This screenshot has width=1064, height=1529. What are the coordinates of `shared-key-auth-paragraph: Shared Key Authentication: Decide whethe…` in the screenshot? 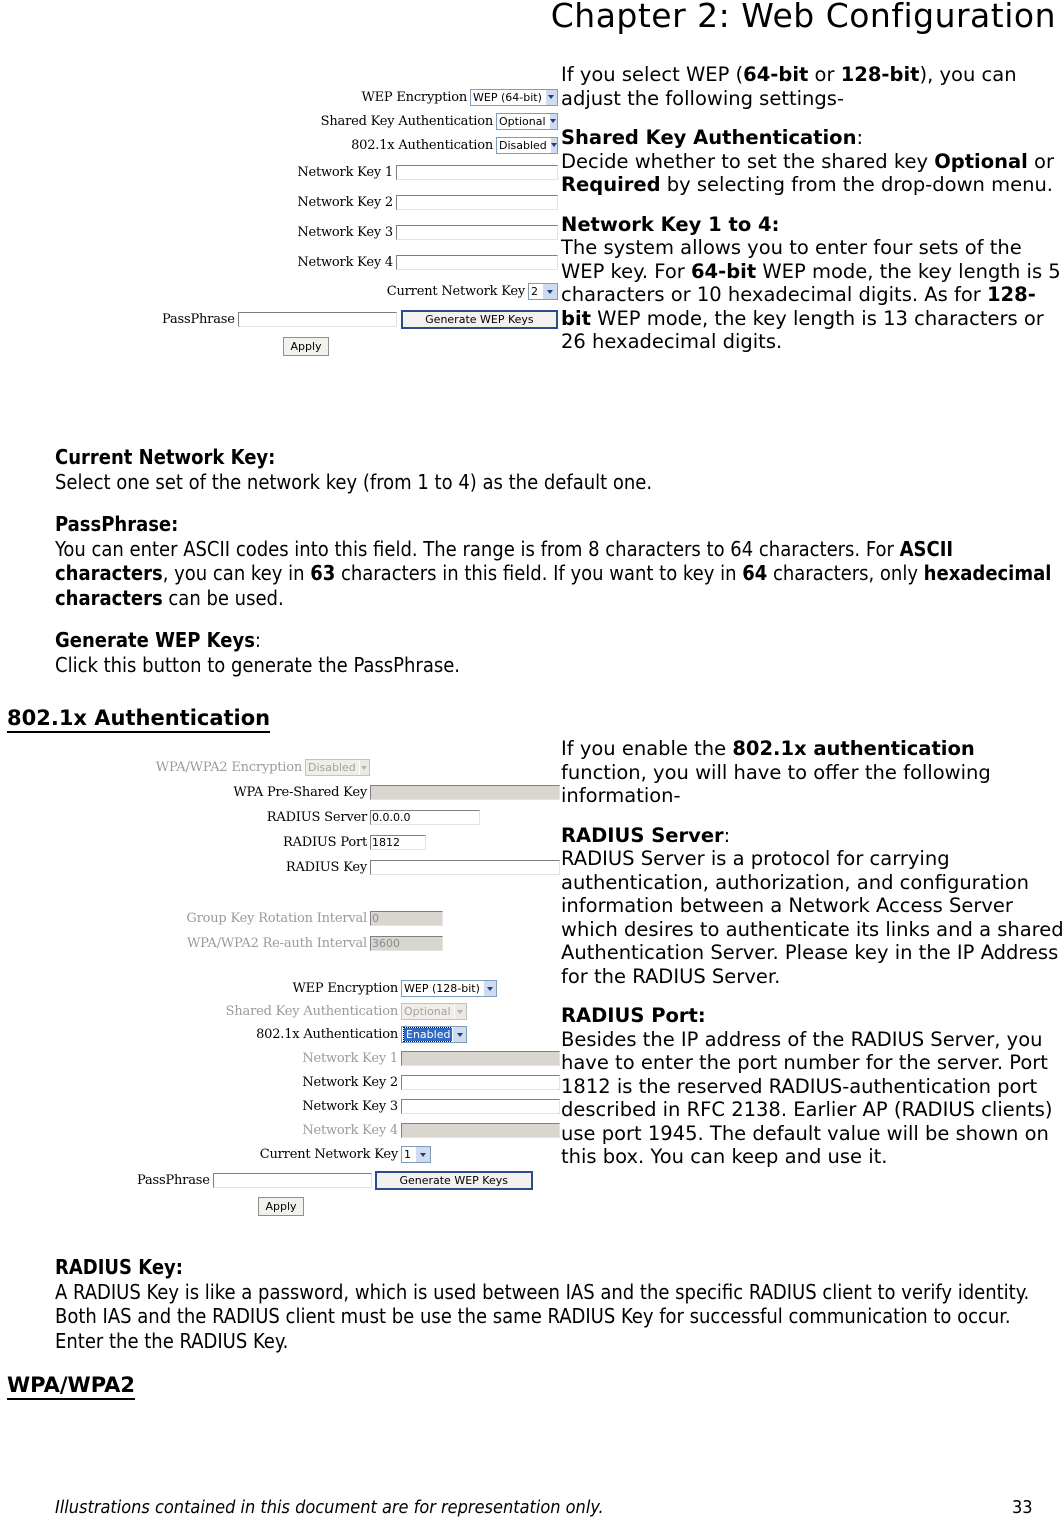 It's located at (811, 161).